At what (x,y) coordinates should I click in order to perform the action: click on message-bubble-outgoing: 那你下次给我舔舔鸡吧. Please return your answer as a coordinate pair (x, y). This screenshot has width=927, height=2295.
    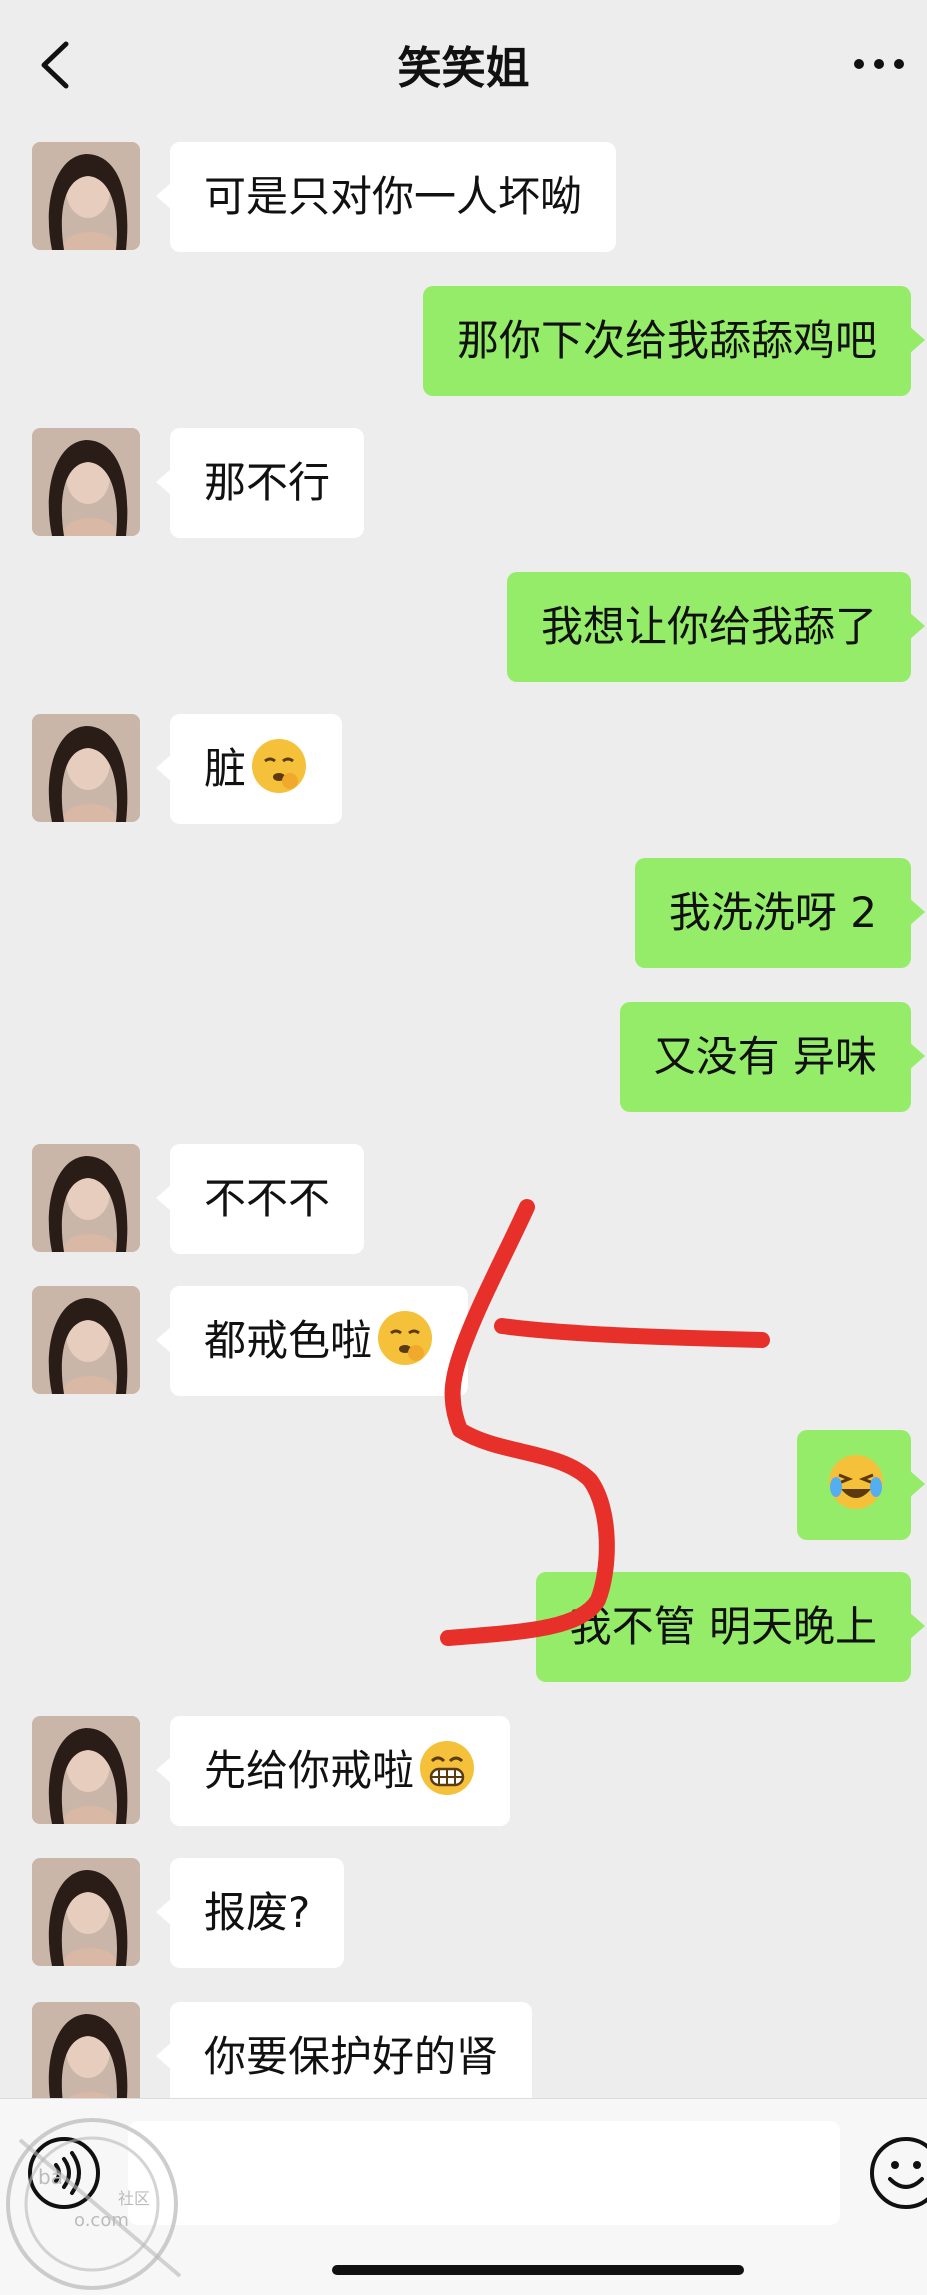
    Looking at the image, I should click on (674, 341).